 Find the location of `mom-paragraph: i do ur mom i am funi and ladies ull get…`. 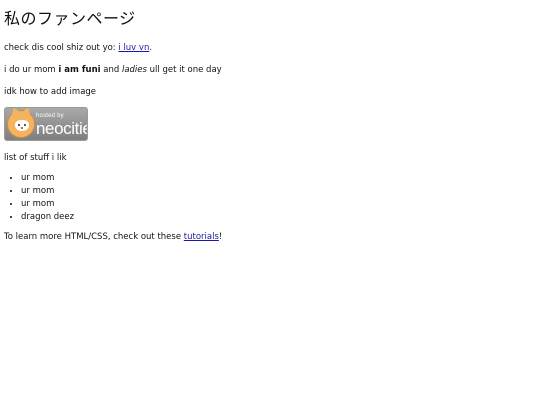

mom-paragraph: i do ur mom i am funi and ladies ull get… is located at coordinates (272, 70).